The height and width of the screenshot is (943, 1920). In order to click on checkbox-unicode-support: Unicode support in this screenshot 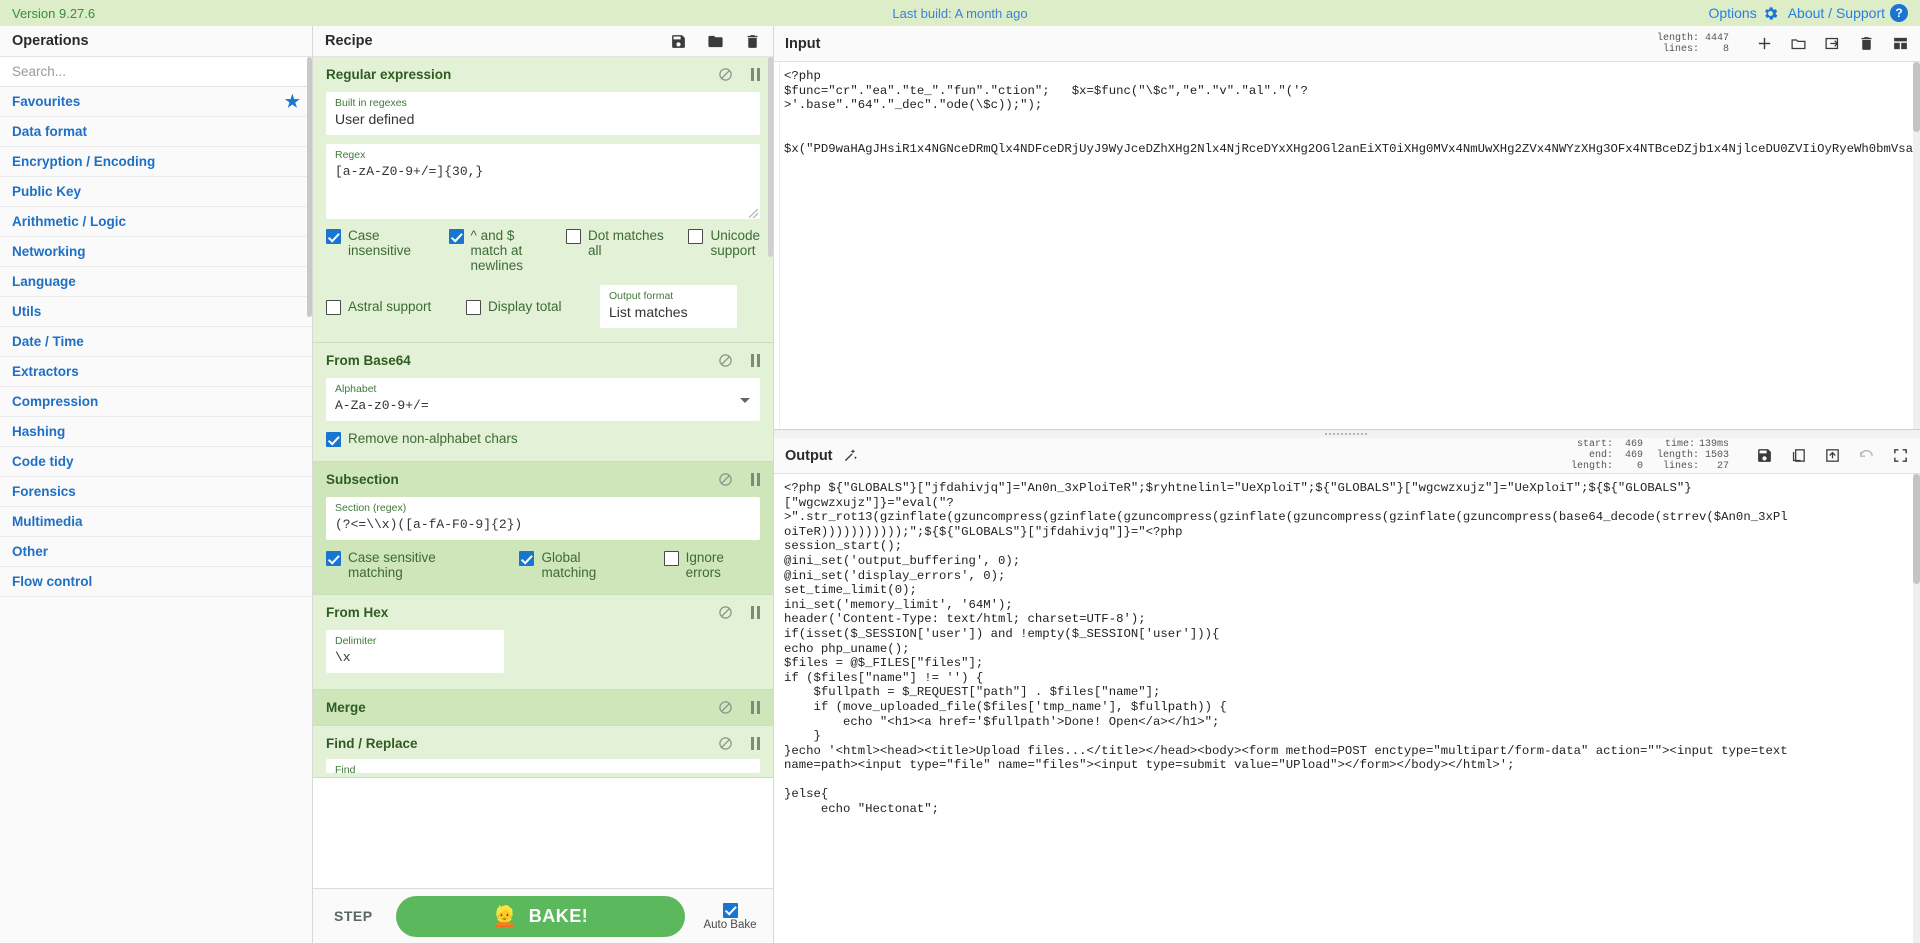, I will do `click(724, 243)`.